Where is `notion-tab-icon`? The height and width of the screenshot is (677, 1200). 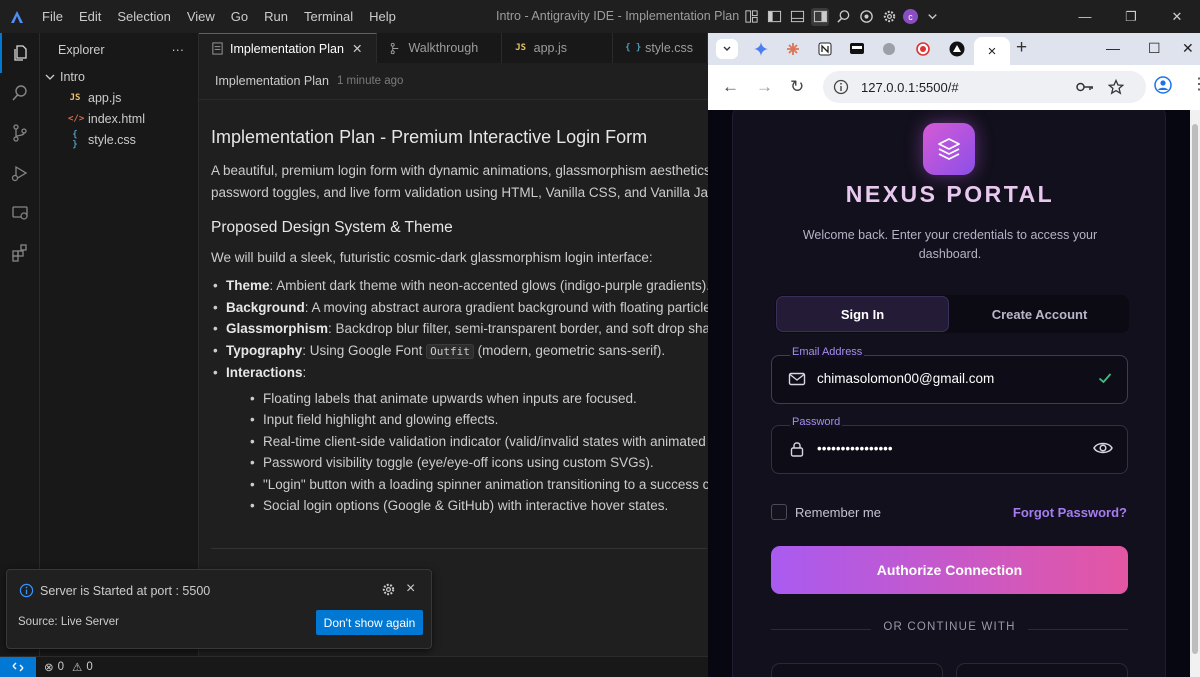 notion-tab-icon is located at coordinates (825, 49).